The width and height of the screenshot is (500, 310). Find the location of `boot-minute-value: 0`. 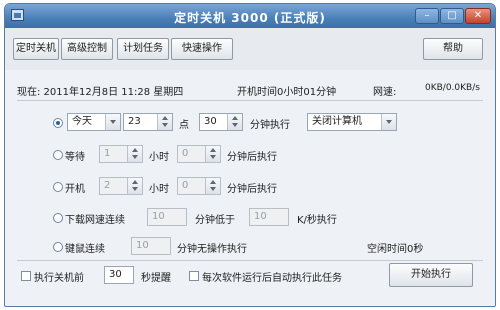

boot-minute-value: 0 is located at coordinates (185, 185).